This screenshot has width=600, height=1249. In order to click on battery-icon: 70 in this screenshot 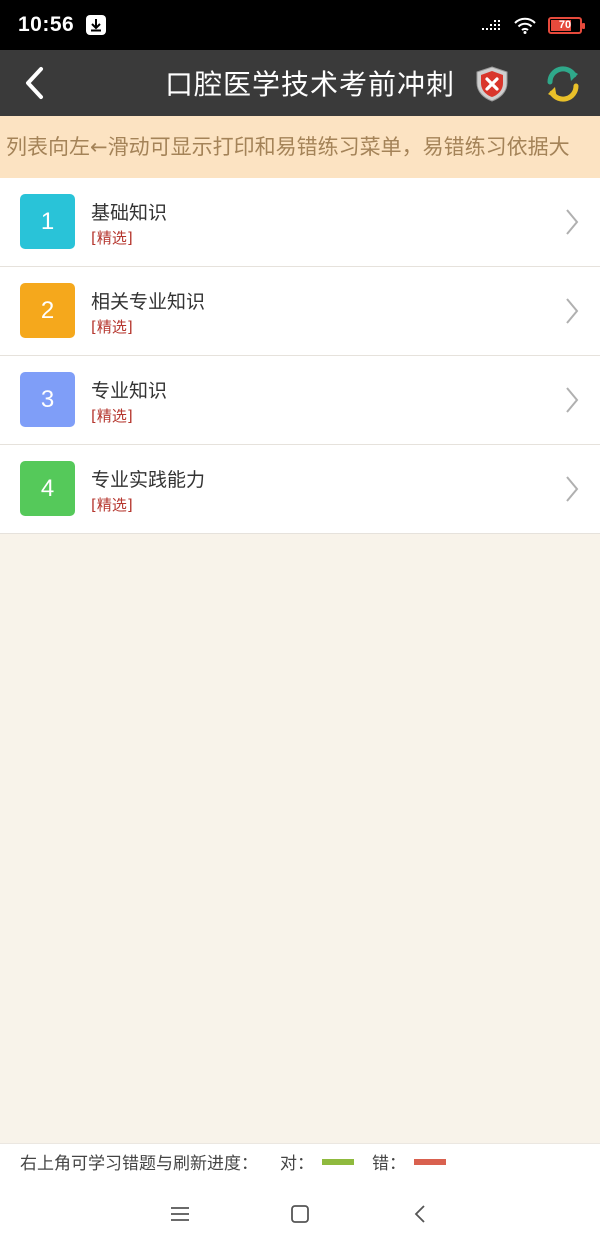, I will do `click(566, 25)`.